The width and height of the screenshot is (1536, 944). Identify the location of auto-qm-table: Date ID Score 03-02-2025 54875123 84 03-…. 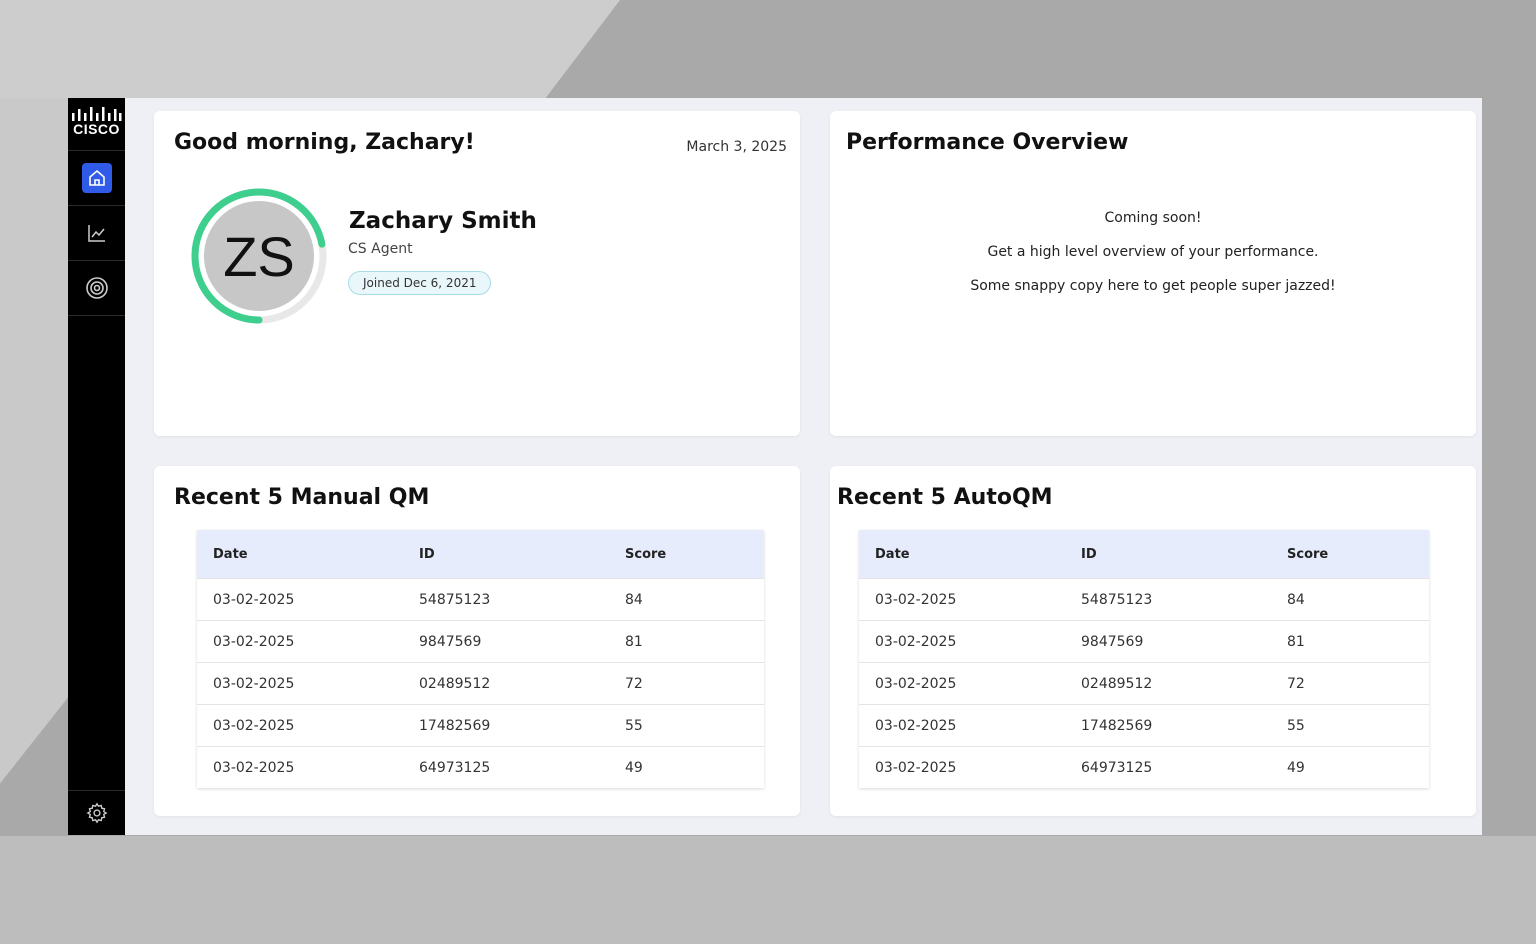
(1144, 659).